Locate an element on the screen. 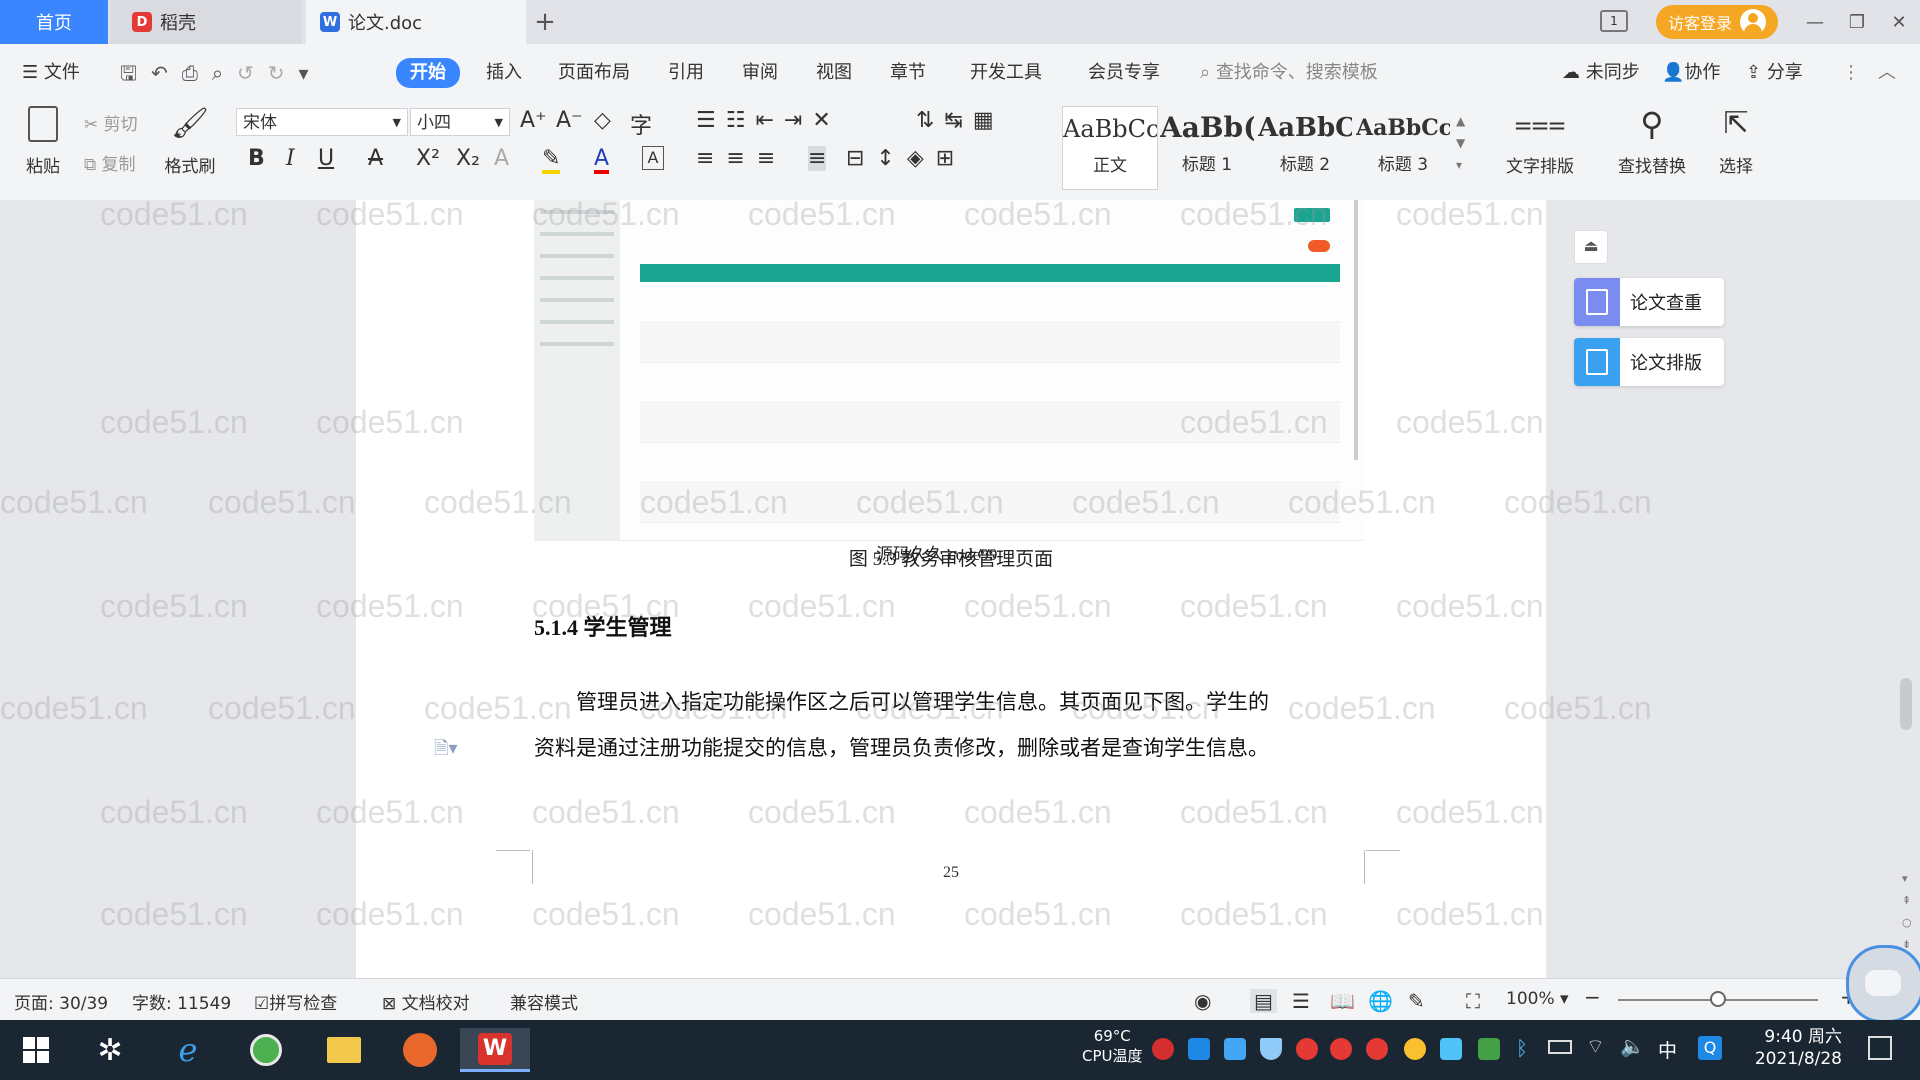  sync-button: ☁ 未同步 is located at coordinates (1601, 73).